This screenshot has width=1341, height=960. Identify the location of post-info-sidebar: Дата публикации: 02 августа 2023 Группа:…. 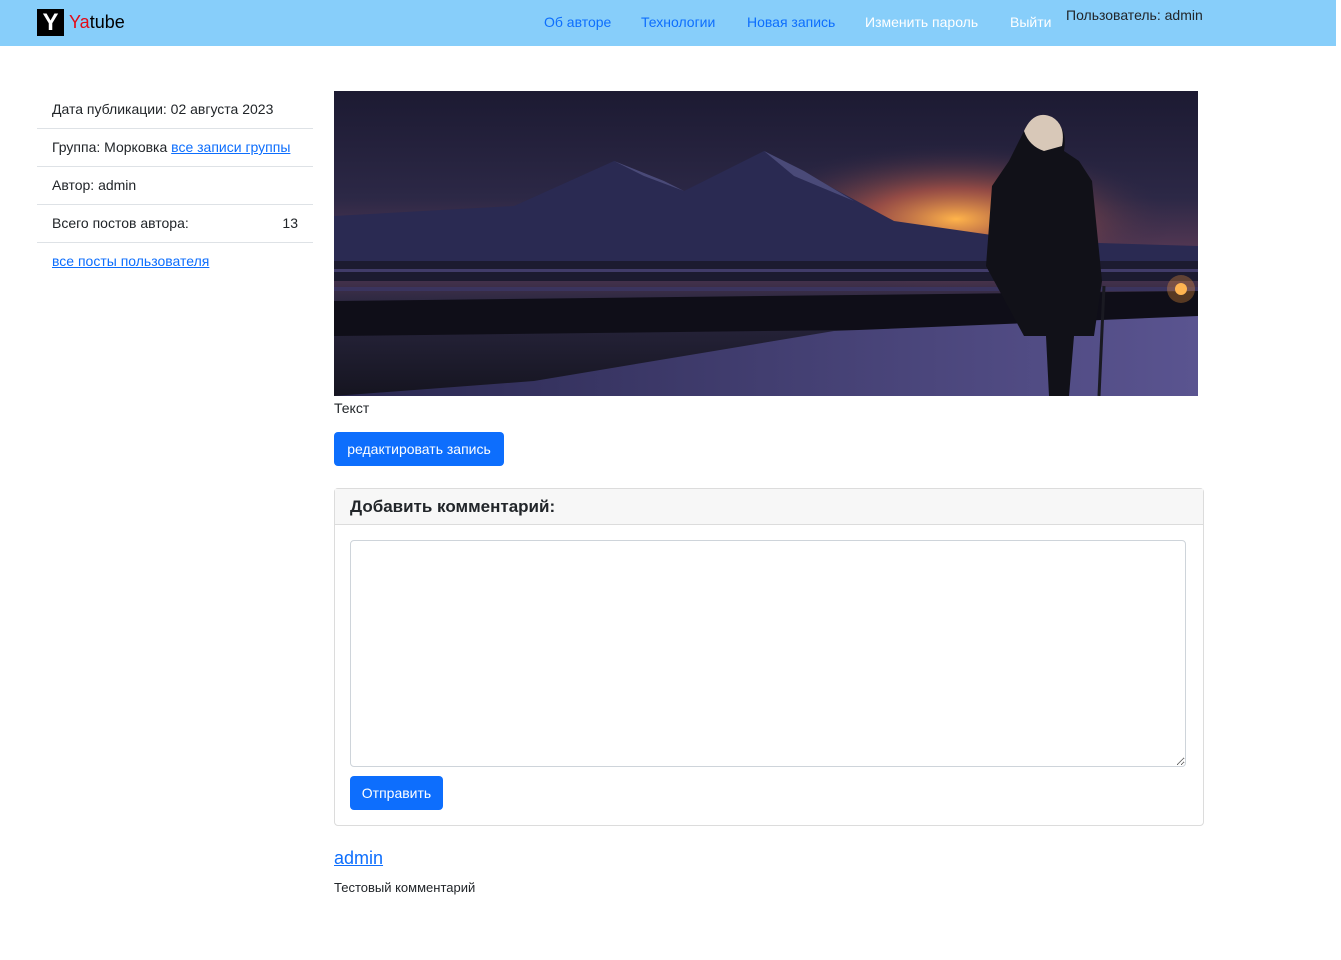
(175, 185).